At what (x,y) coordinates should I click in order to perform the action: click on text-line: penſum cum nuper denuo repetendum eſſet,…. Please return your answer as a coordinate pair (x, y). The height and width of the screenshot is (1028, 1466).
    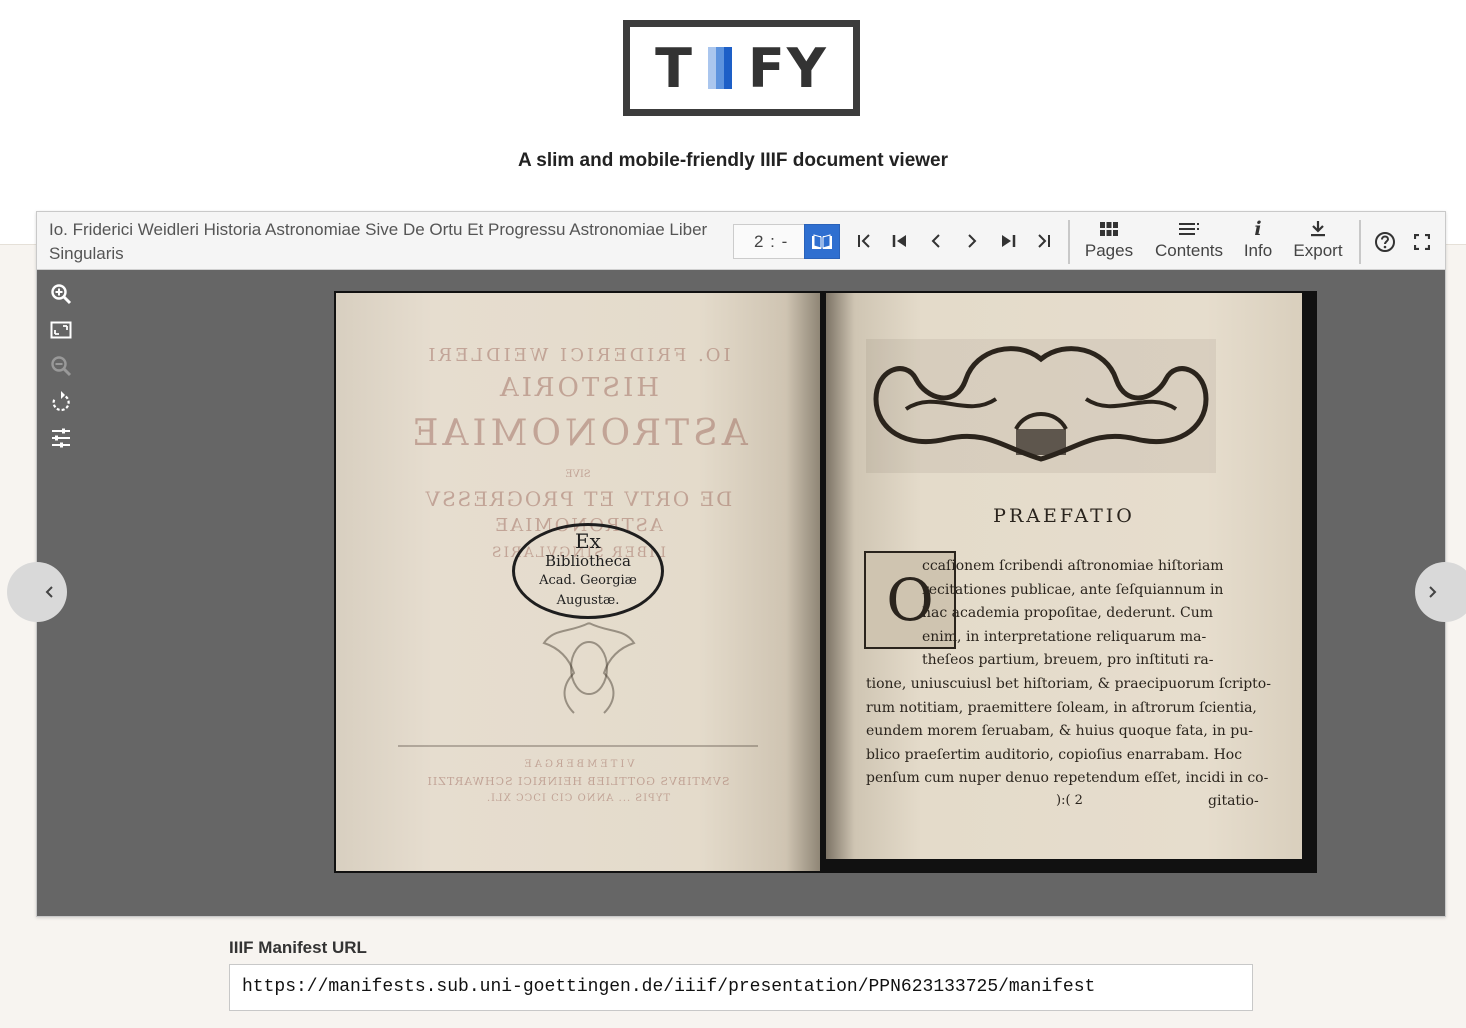
    Looking at the image, I should click on (1067, 778).